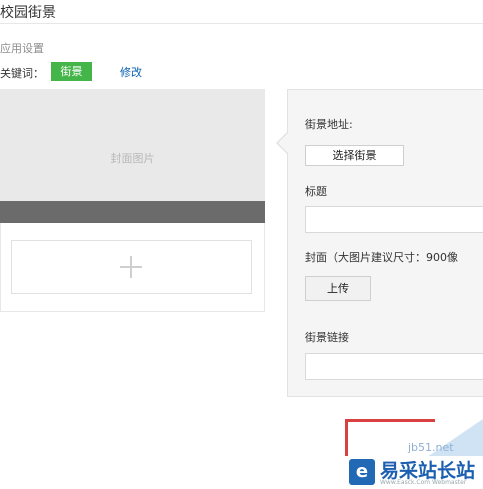 The width and height of the screenshot is (483, 489). What do you see at coordinates (132, 158) in the screenshot?
I see `cover-image-label: 封面图片` at bounding box center [132, 158].